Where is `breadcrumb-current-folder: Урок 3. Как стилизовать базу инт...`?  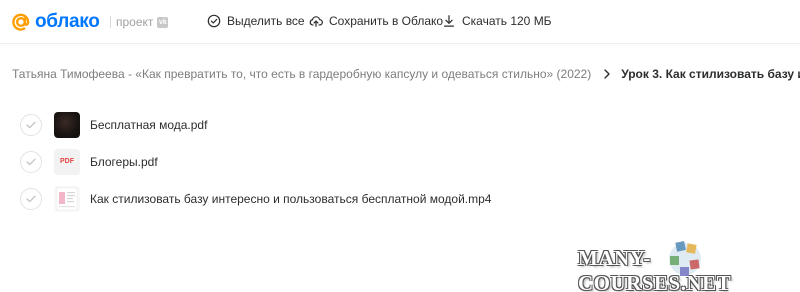
breadcrumb-current-folder: Урок 3. Как стилизовать базу инт... is located at coordinates (710, 74).